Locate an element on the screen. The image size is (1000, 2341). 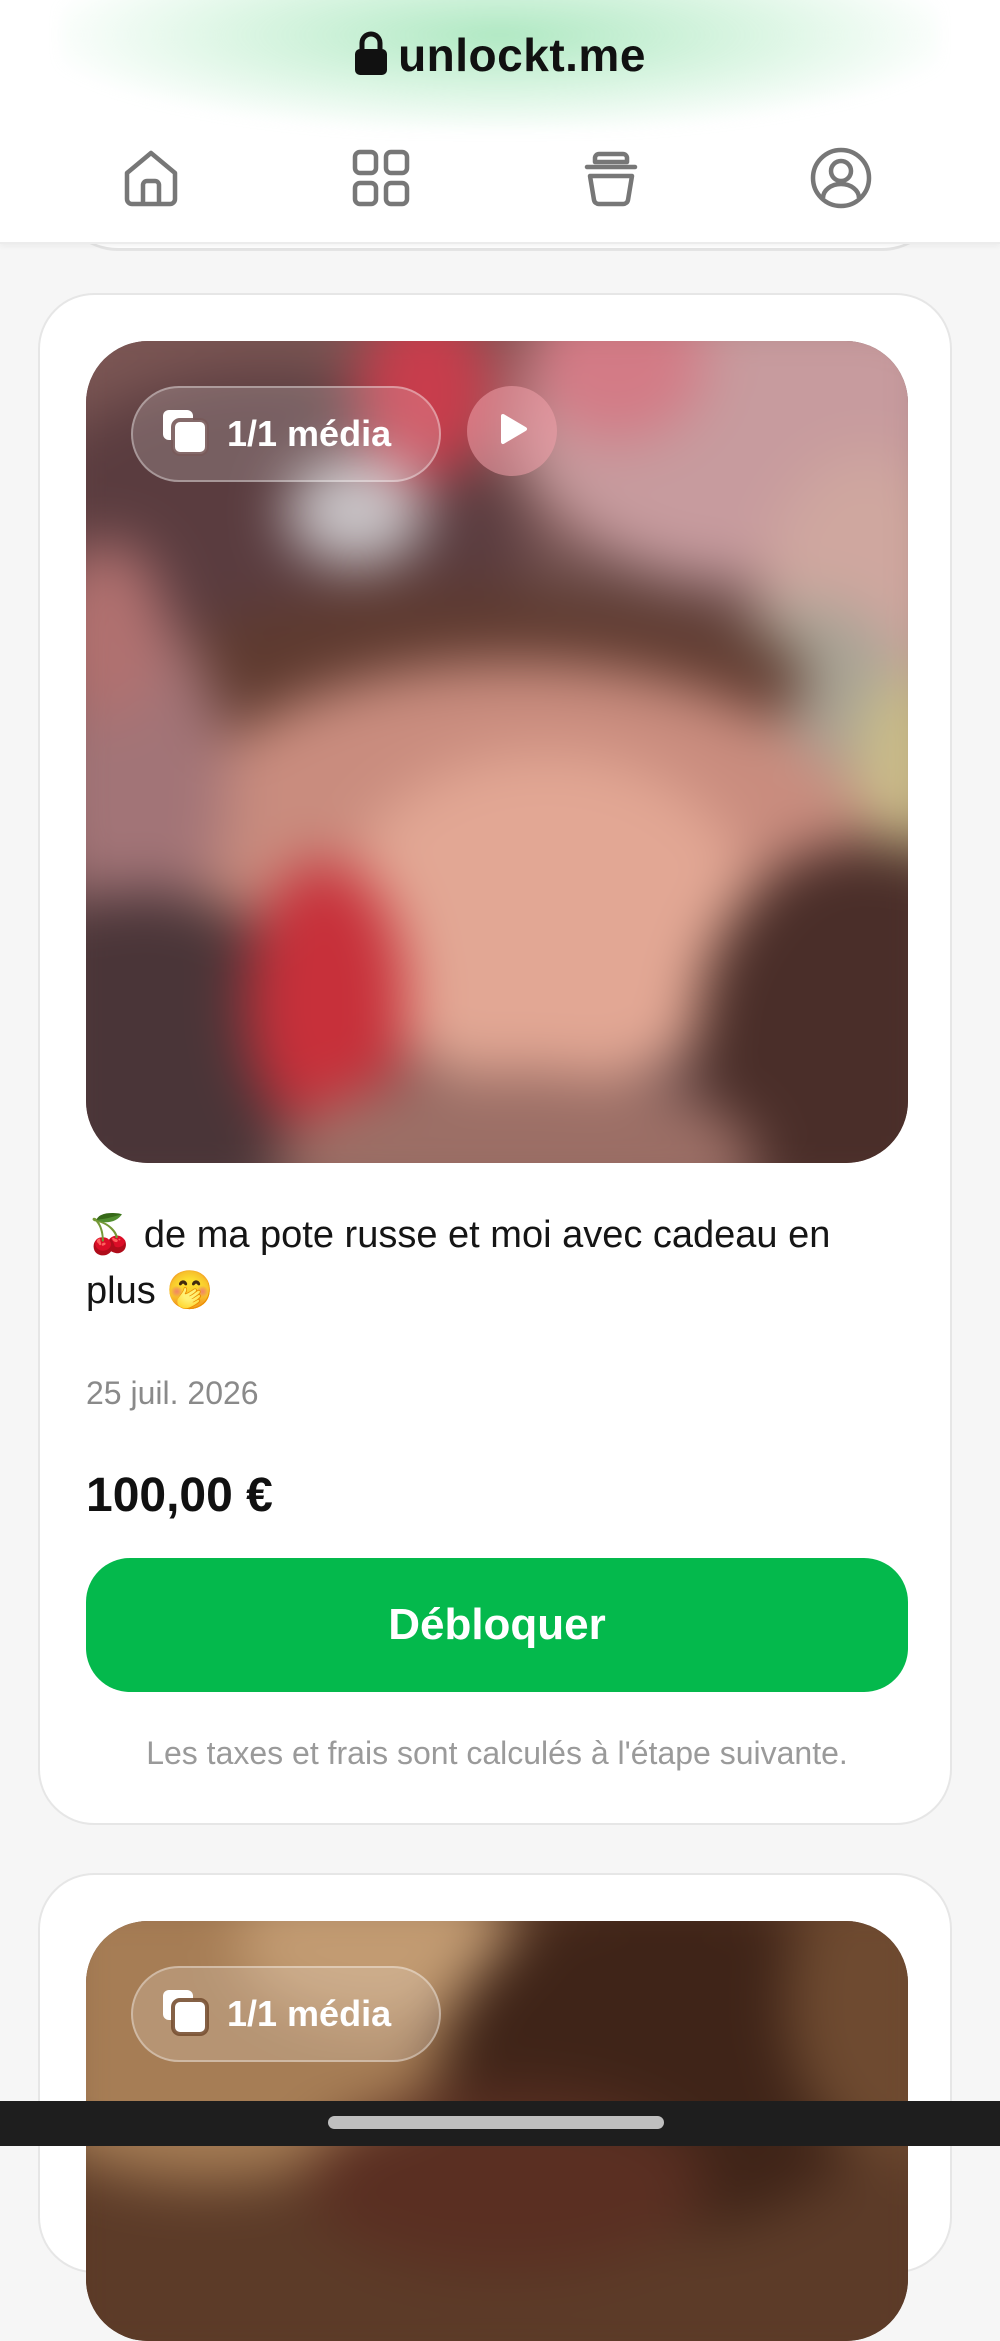
play-button is located at coordinates (512, 431).